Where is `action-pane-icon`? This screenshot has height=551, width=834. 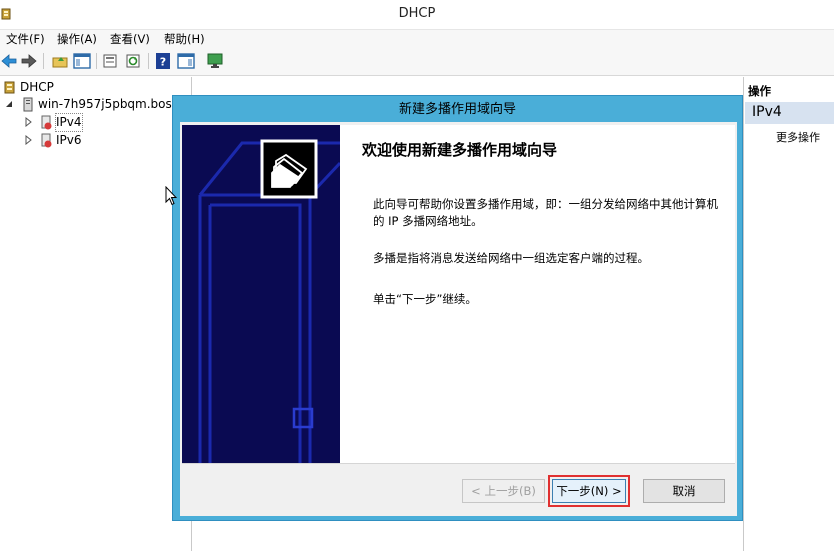
action-pane-icon is located at coordinates (186, 61).